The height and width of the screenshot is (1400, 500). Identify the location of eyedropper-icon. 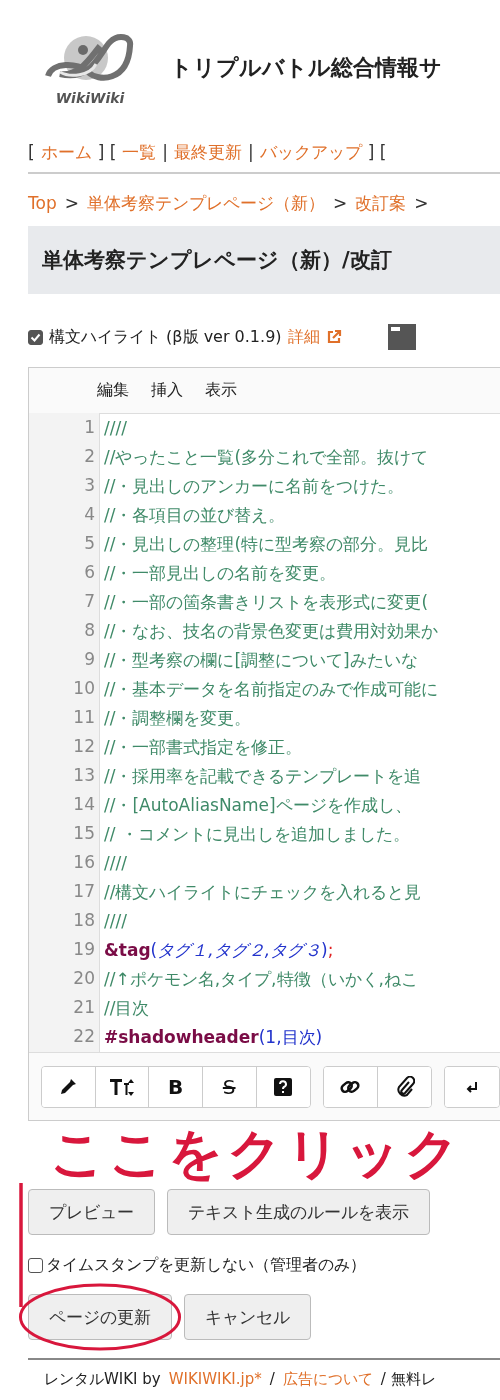
(68, 1087).